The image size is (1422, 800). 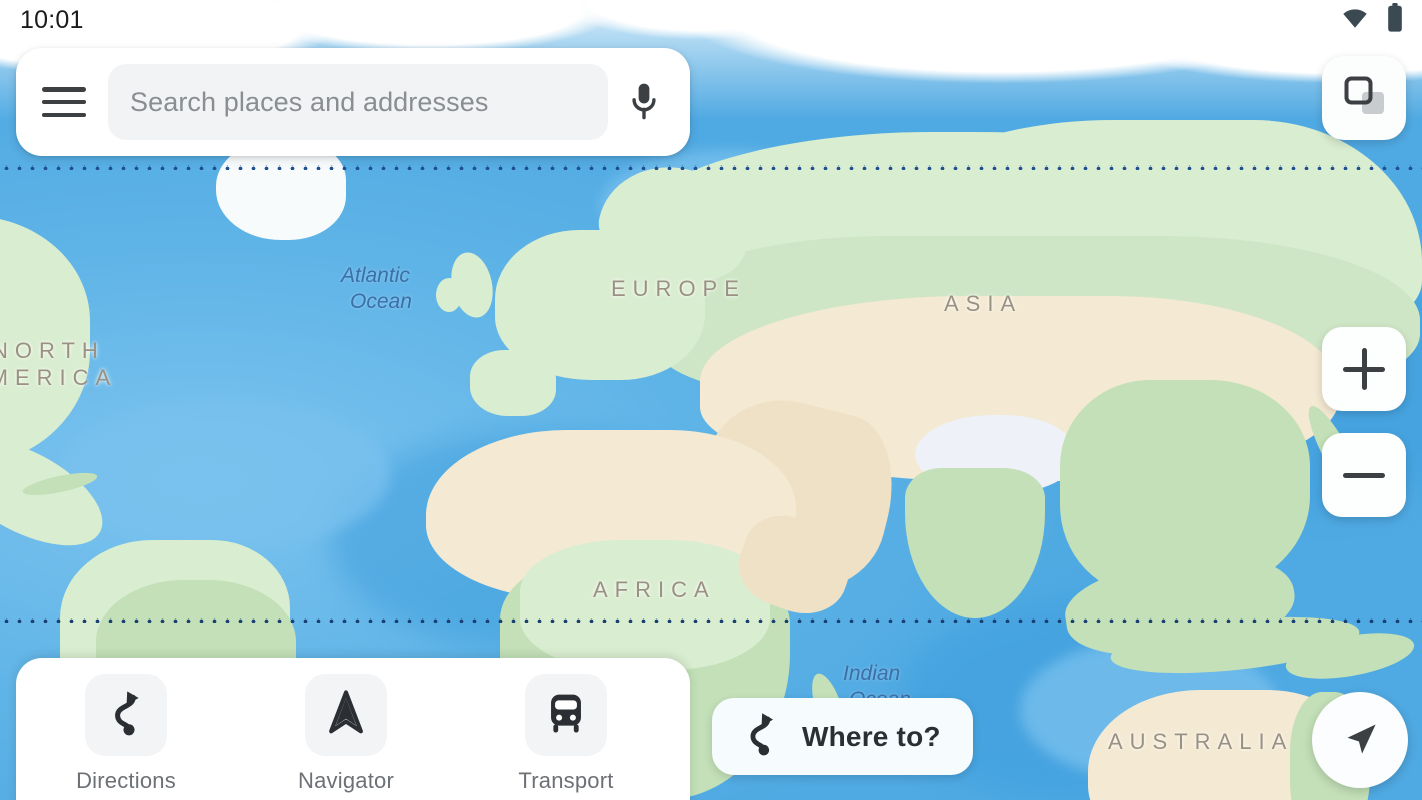 What do you see at coordinates (644, 102) in the screenshot?
I see `microphone-icon` at bounding box center [644, 102].